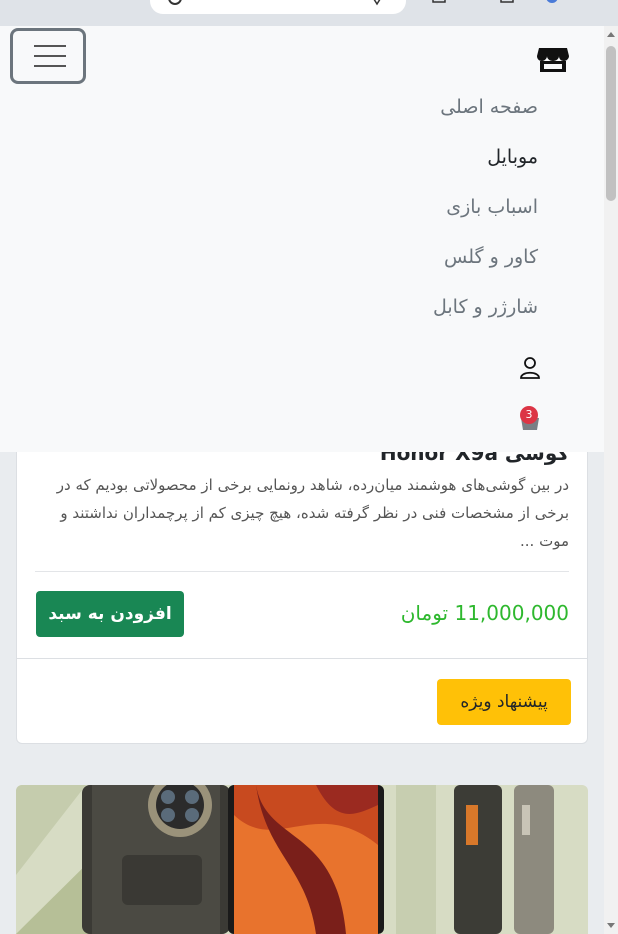  I want to click on nav-item-home: صفحه اصلی, so click(489, 107).